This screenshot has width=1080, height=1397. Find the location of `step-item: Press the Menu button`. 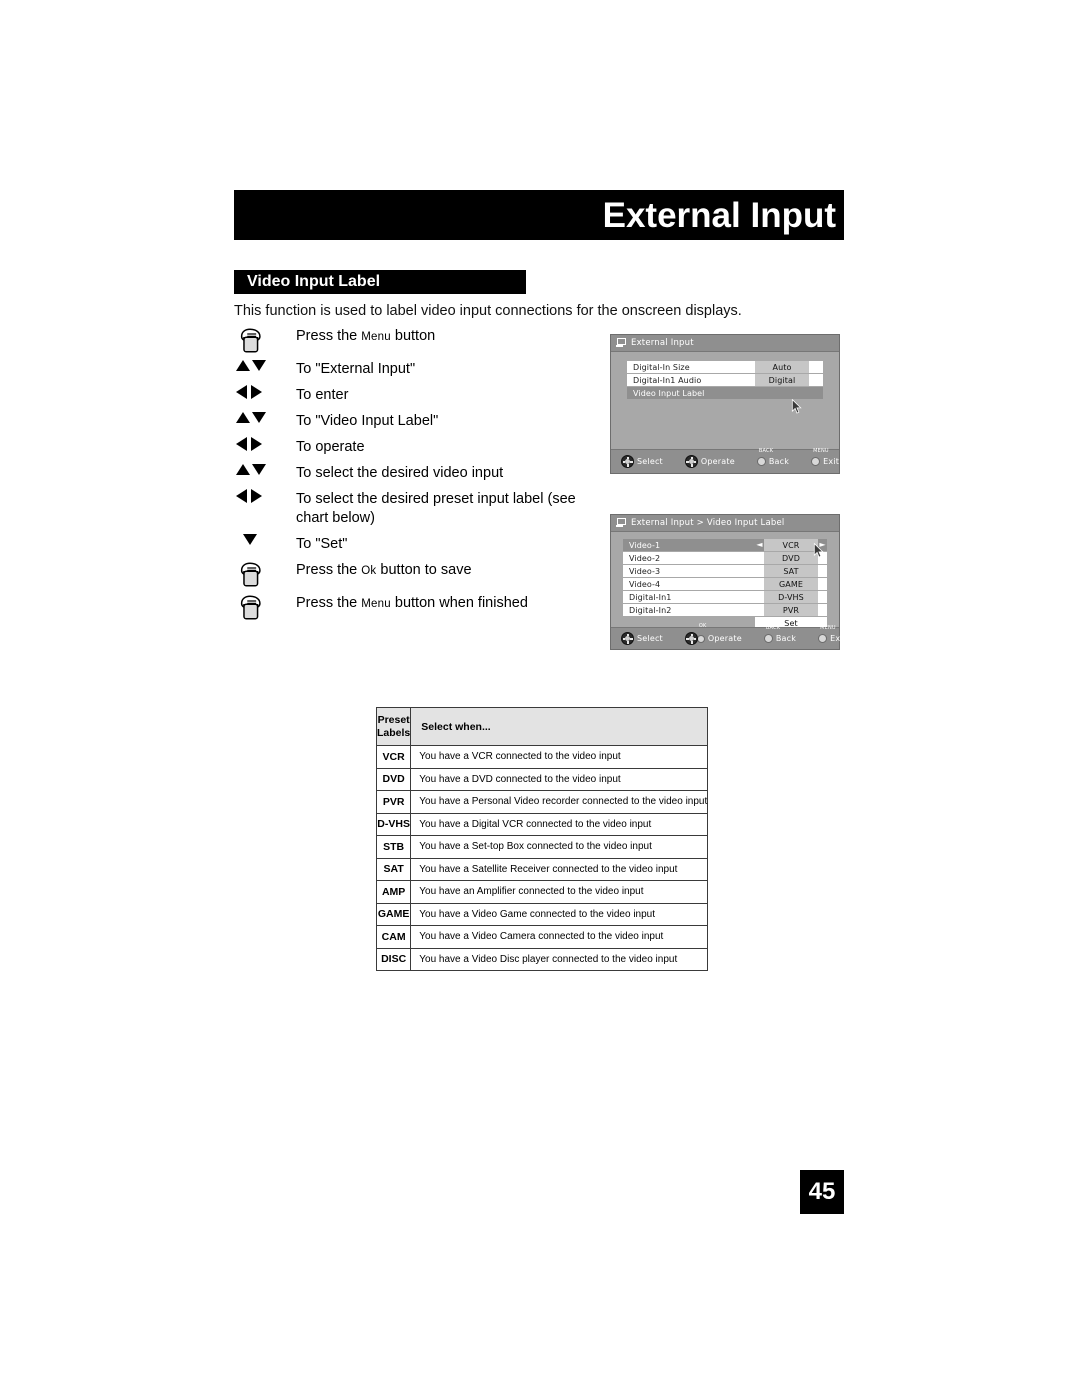

step-item: Press the Menu button is located at coordinates (419, 341).